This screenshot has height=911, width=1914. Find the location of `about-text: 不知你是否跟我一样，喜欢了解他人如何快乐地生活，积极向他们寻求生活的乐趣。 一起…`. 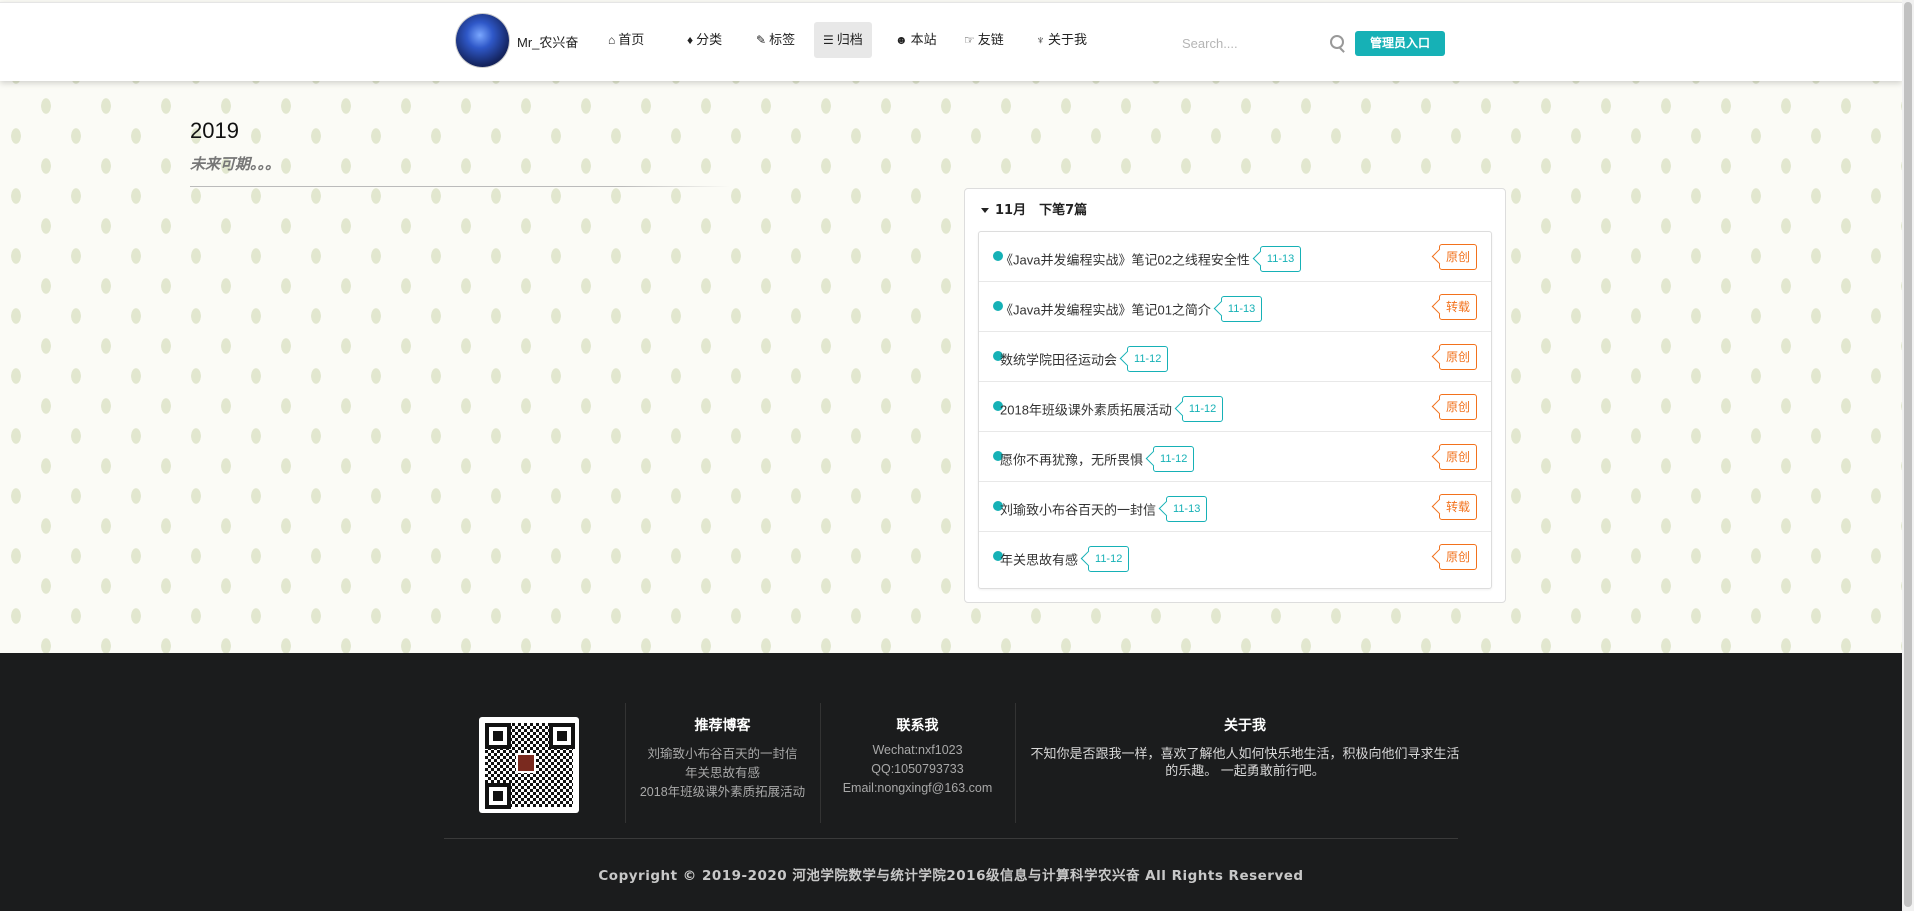

about-text: 不知你是否跟我一样，喜欢了解他人如何快乐地生活，积极向他们寻求生活的乐趣。 一起… is located at coordinates (1245, 762).